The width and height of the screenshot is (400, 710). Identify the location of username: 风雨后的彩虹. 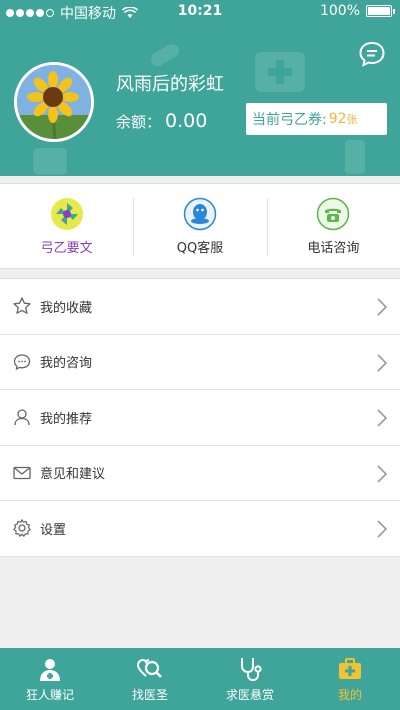
(170, 84).